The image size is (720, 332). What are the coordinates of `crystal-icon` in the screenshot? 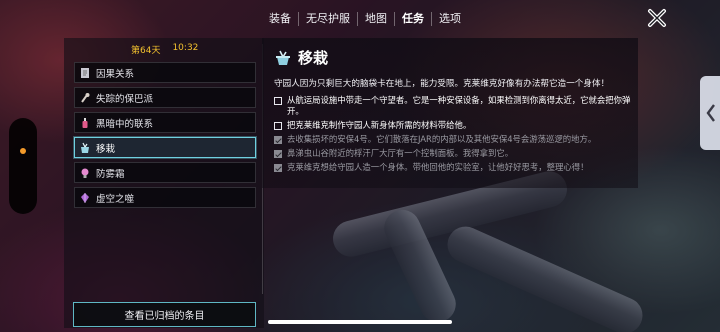 It's located at (85, 198).